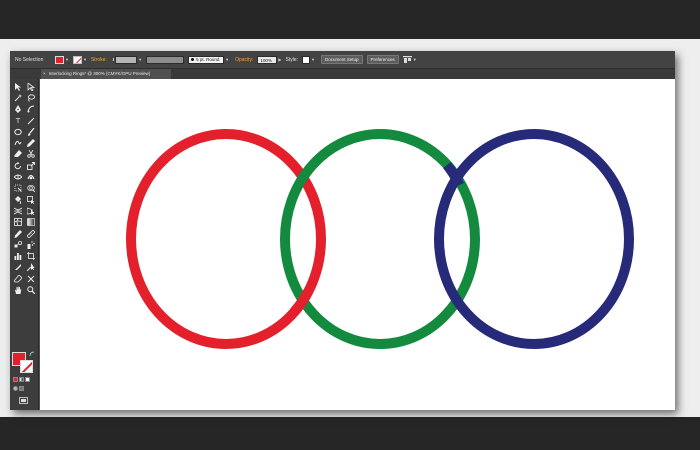 The width and height of the screenshot is (700, 450). What do you see at coordinates (31, 267) in the screenshot?
I see `slice-selection-icon` at bounding box center [31, 267].